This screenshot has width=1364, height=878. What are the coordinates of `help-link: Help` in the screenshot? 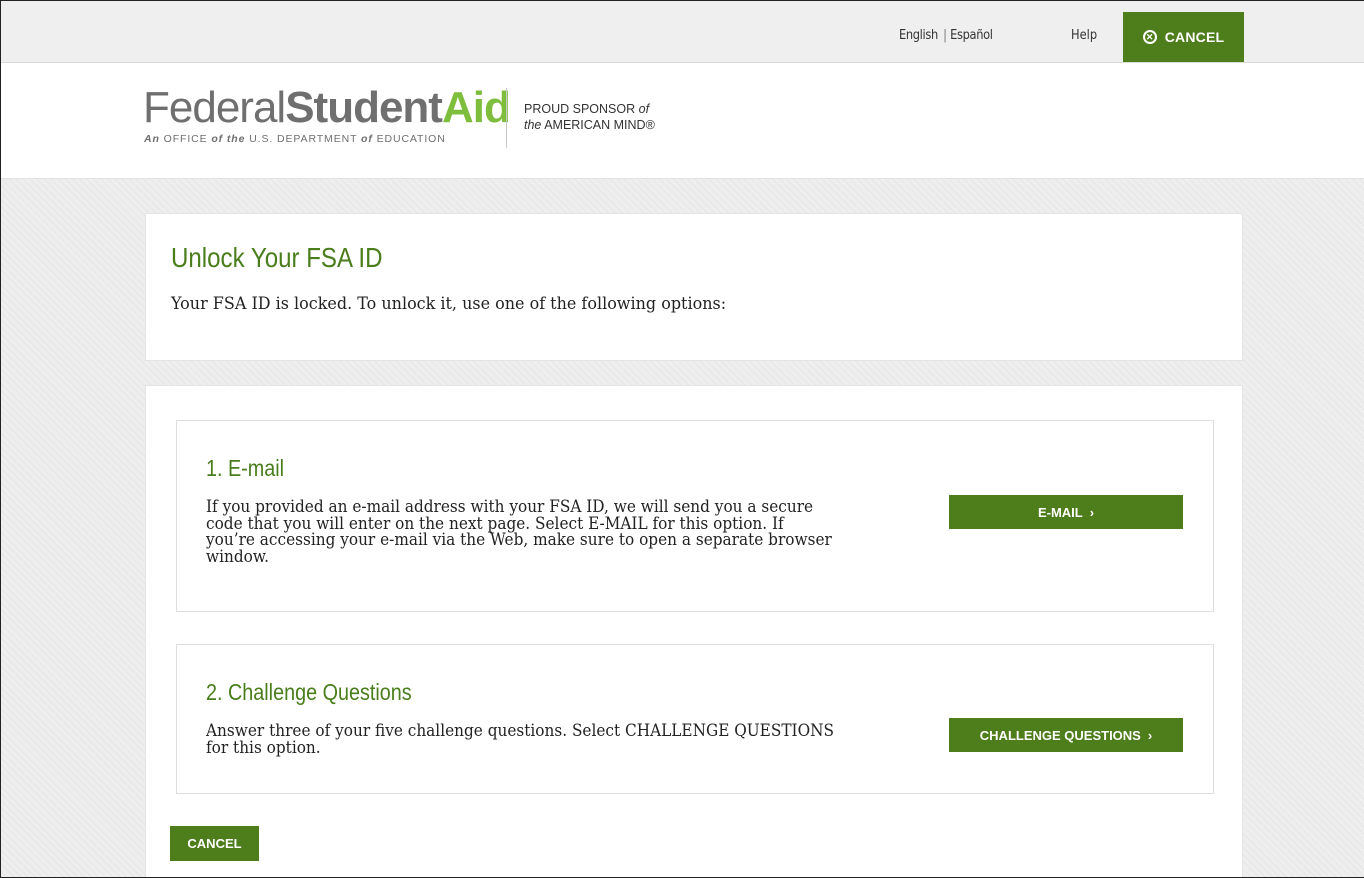 It's located at (1084, 35).